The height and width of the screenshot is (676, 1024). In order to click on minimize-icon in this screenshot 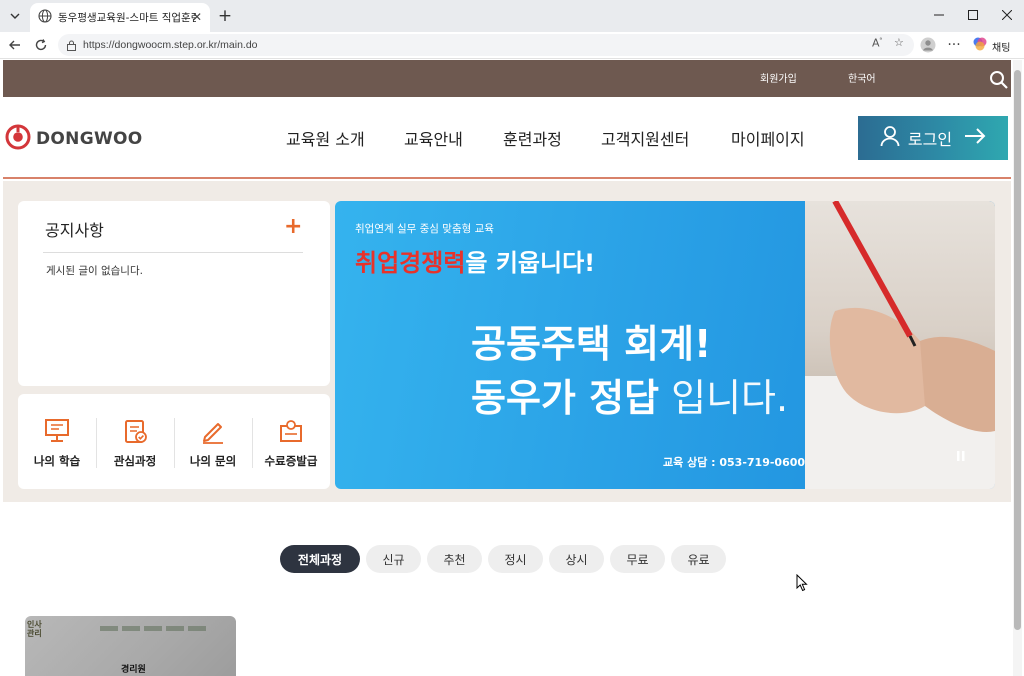, I will do `click(939, 15)`.